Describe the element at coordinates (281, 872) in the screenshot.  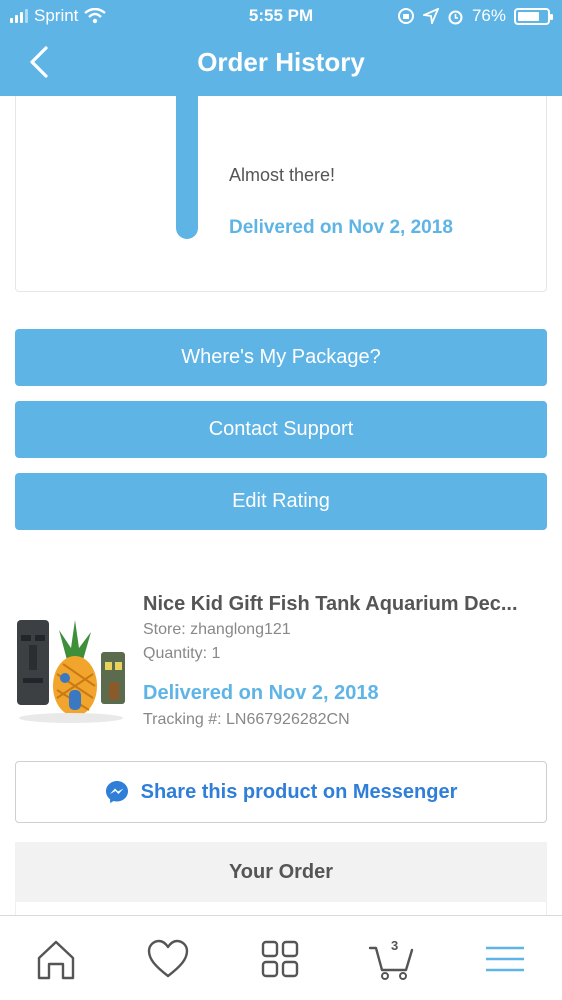
I see `your-order-header: Your Order` at that location.